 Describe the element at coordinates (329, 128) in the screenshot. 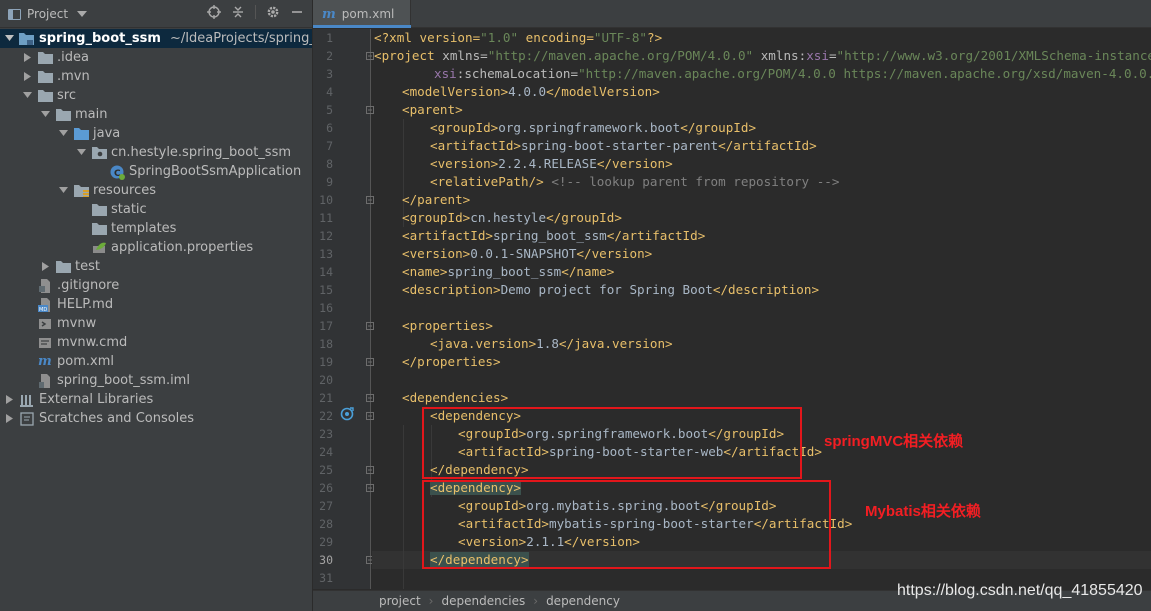

I see `line-number: 6` at that location.